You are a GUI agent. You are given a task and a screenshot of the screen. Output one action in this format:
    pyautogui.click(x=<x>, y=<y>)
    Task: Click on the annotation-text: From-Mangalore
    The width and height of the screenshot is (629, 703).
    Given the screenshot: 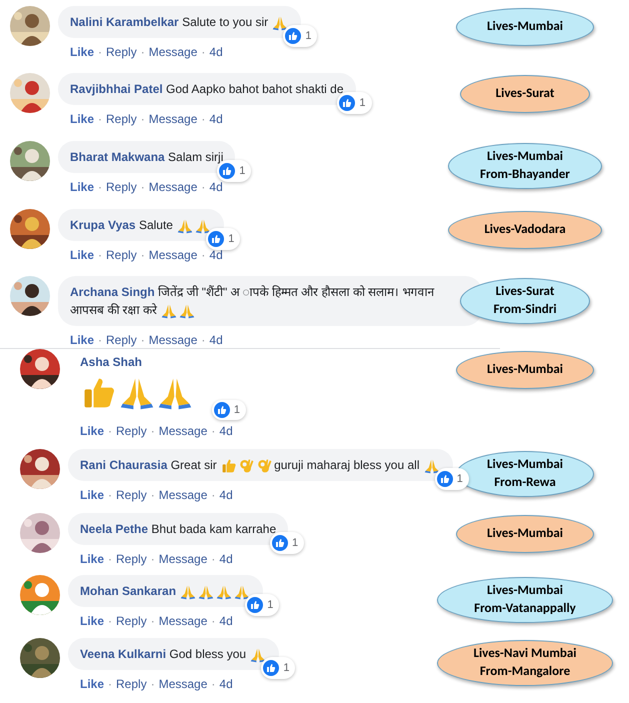 What is the action you would take?
    pyautogui.click(x=525, y=672)
    